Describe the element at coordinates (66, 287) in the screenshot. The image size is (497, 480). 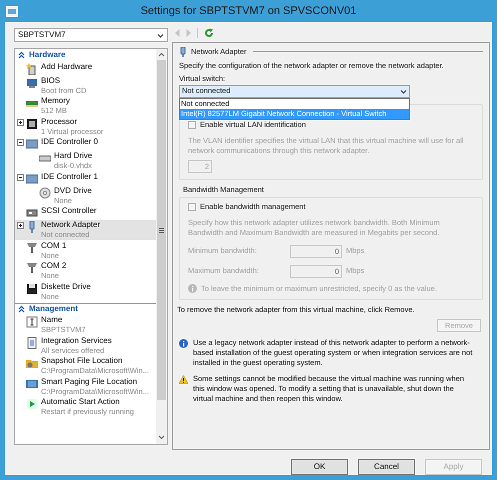
I see `item-label: Diskette Drive` at that location.